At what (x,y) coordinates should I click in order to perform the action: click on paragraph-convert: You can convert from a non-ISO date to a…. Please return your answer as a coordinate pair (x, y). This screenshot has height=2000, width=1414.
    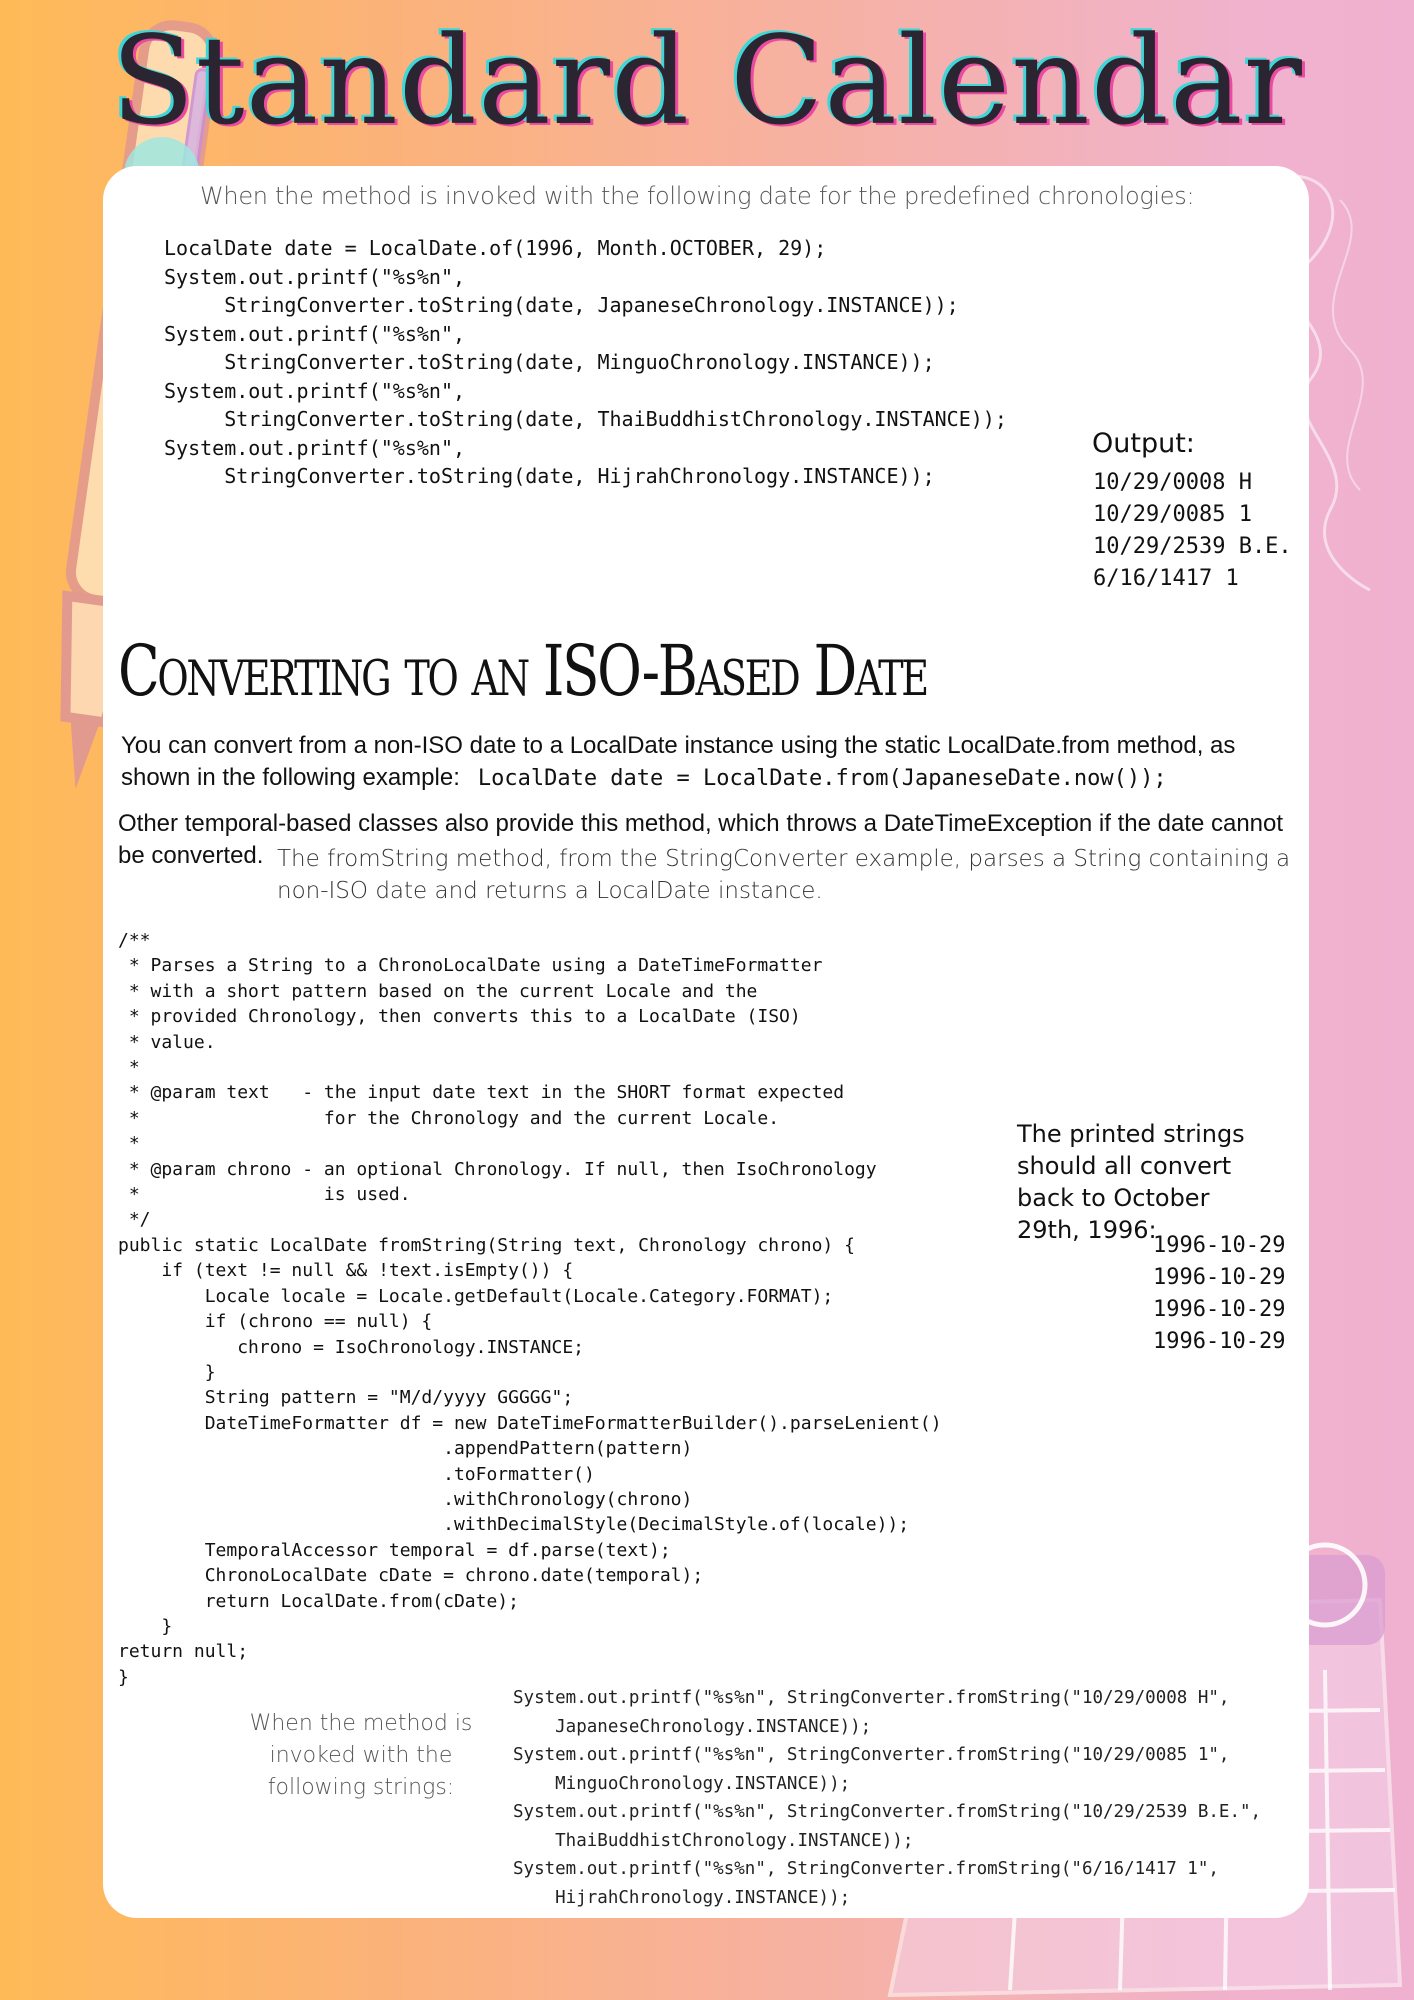
    Looking at the image, I should click on (701, 762).